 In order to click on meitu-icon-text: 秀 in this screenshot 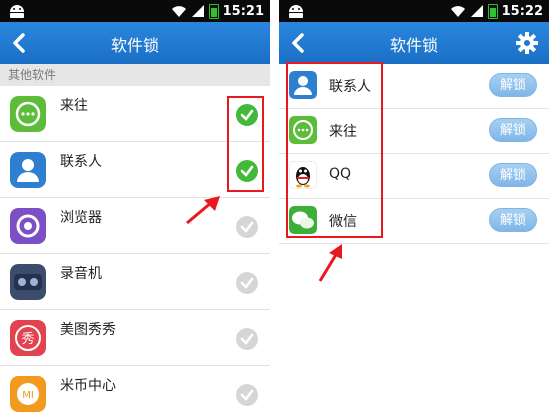, I will do `click(27, 339)`.